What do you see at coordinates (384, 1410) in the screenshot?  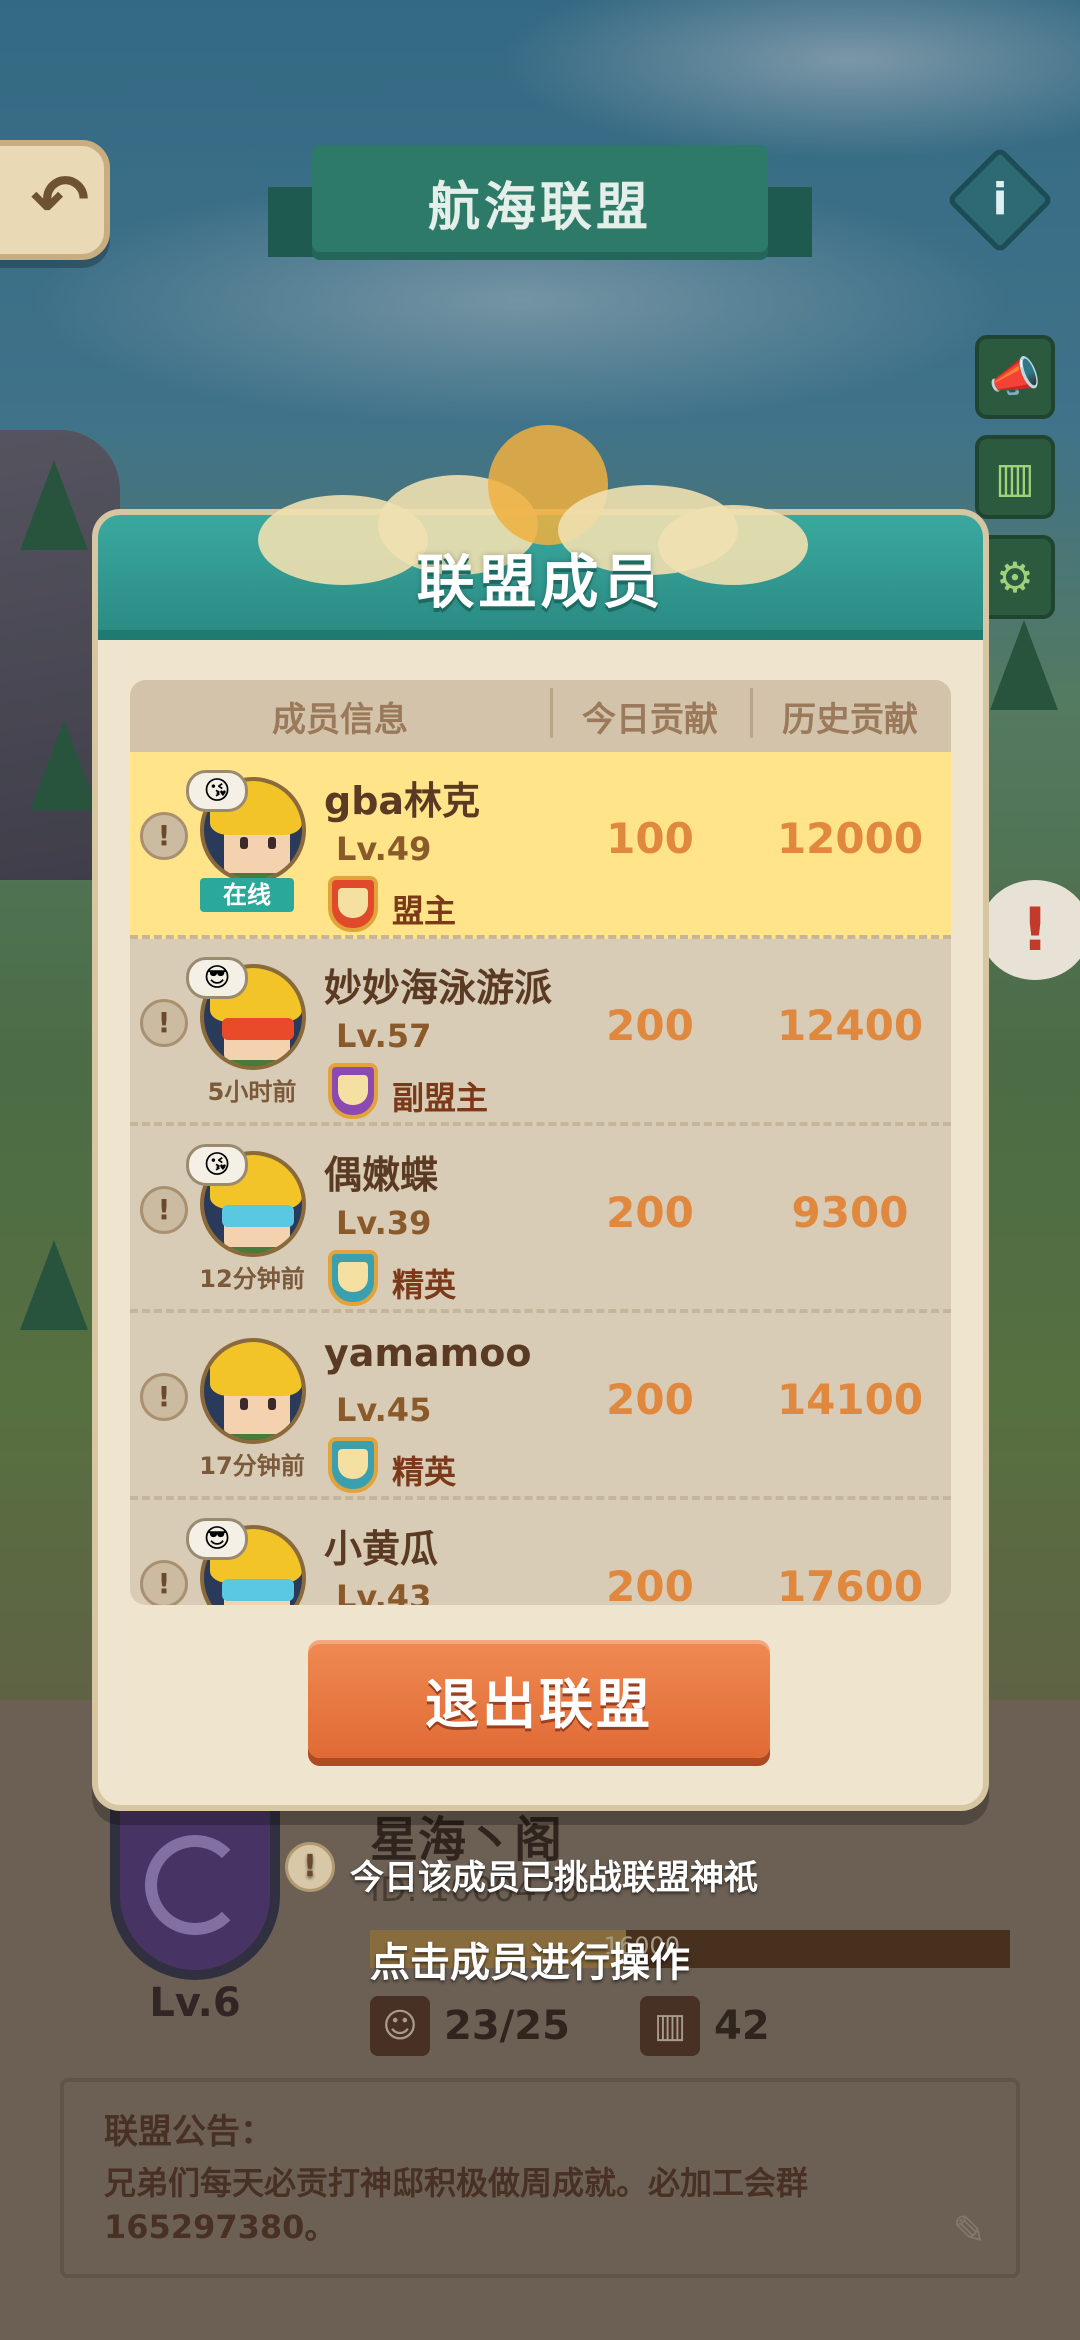 I see `member-level: Lv.45` at bounding box center [384, 1410].